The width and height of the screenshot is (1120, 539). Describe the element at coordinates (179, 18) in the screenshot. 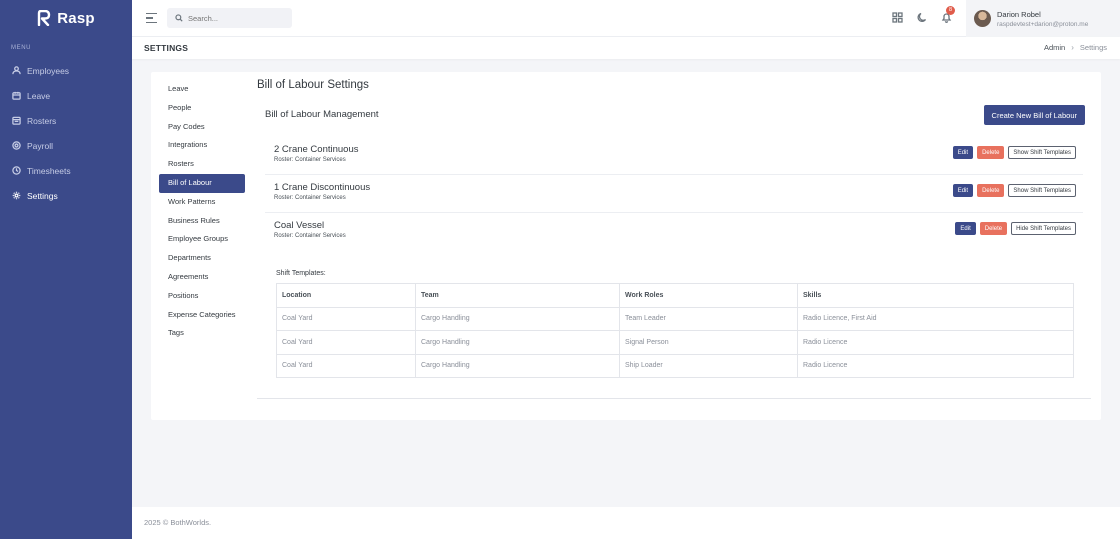

I see `search-icon` at that location.